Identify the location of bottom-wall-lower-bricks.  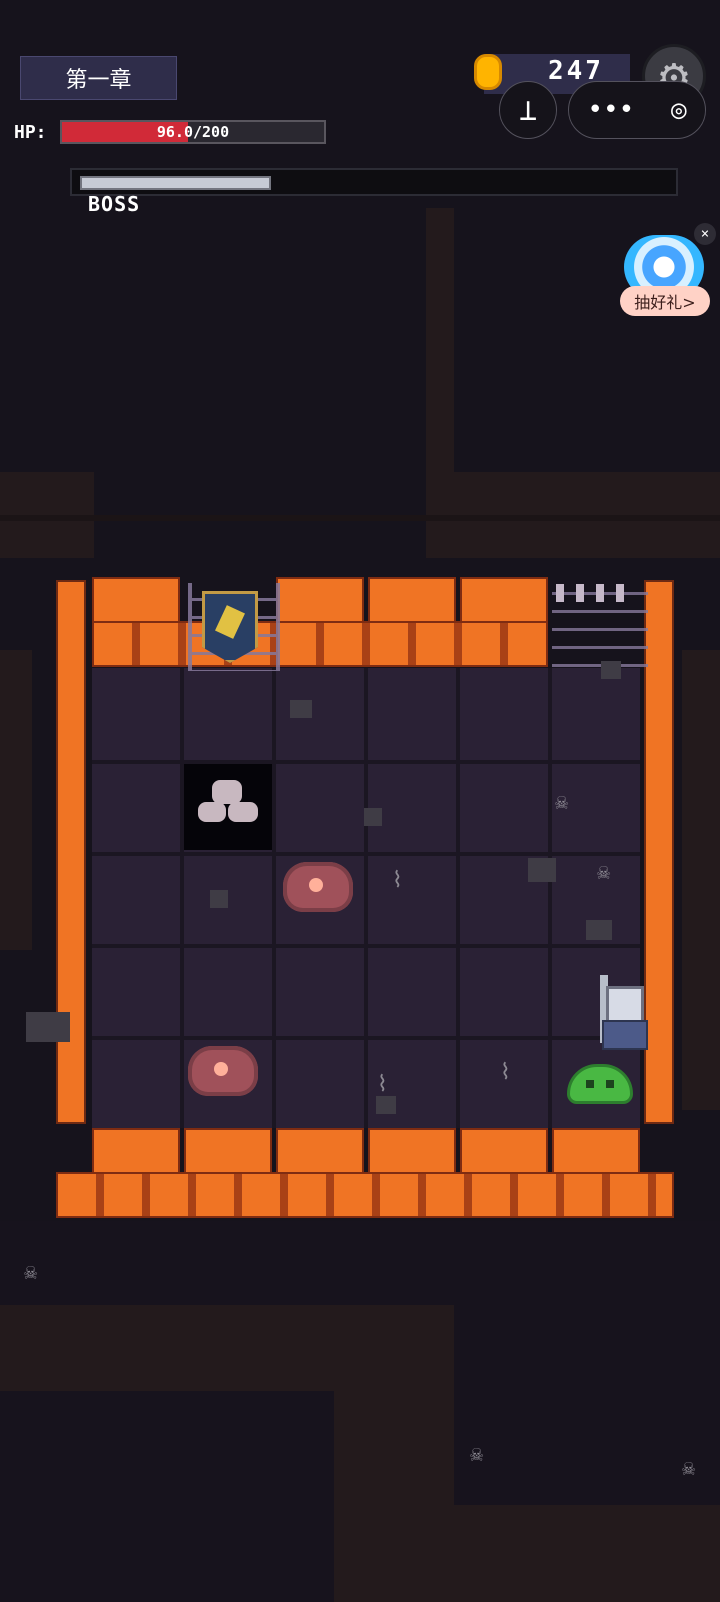
(365, 1195).